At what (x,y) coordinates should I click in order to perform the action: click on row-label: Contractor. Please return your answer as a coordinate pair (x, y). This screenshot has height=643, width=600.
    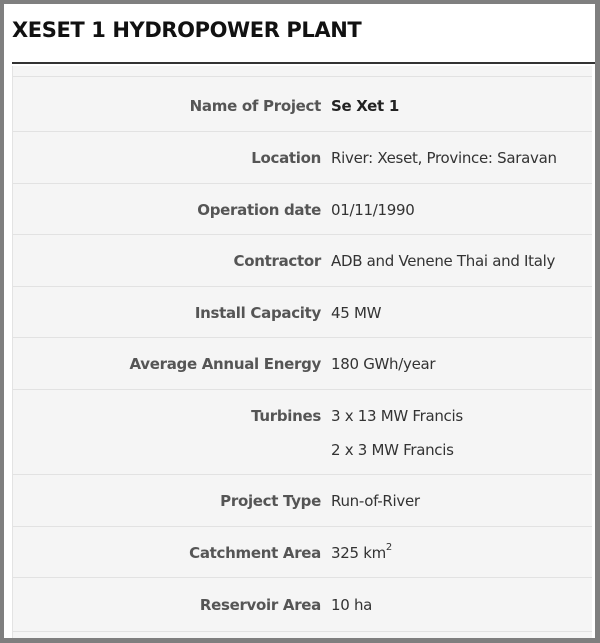
    Looking at the image, I should click on (277, 261).